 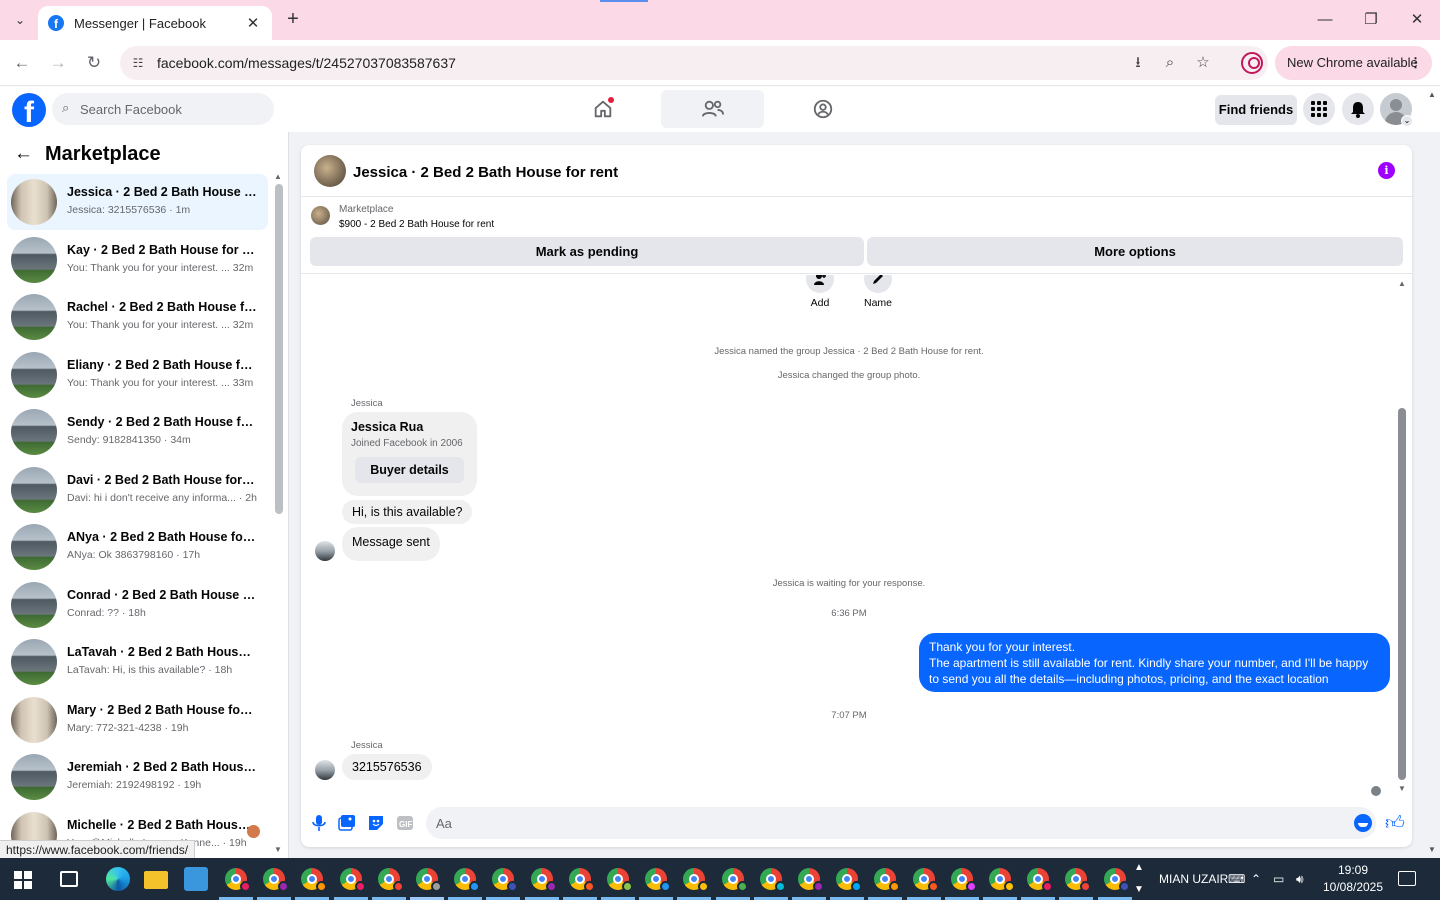 I want to click on file-explorer-icon, so click(x=156, y=880).